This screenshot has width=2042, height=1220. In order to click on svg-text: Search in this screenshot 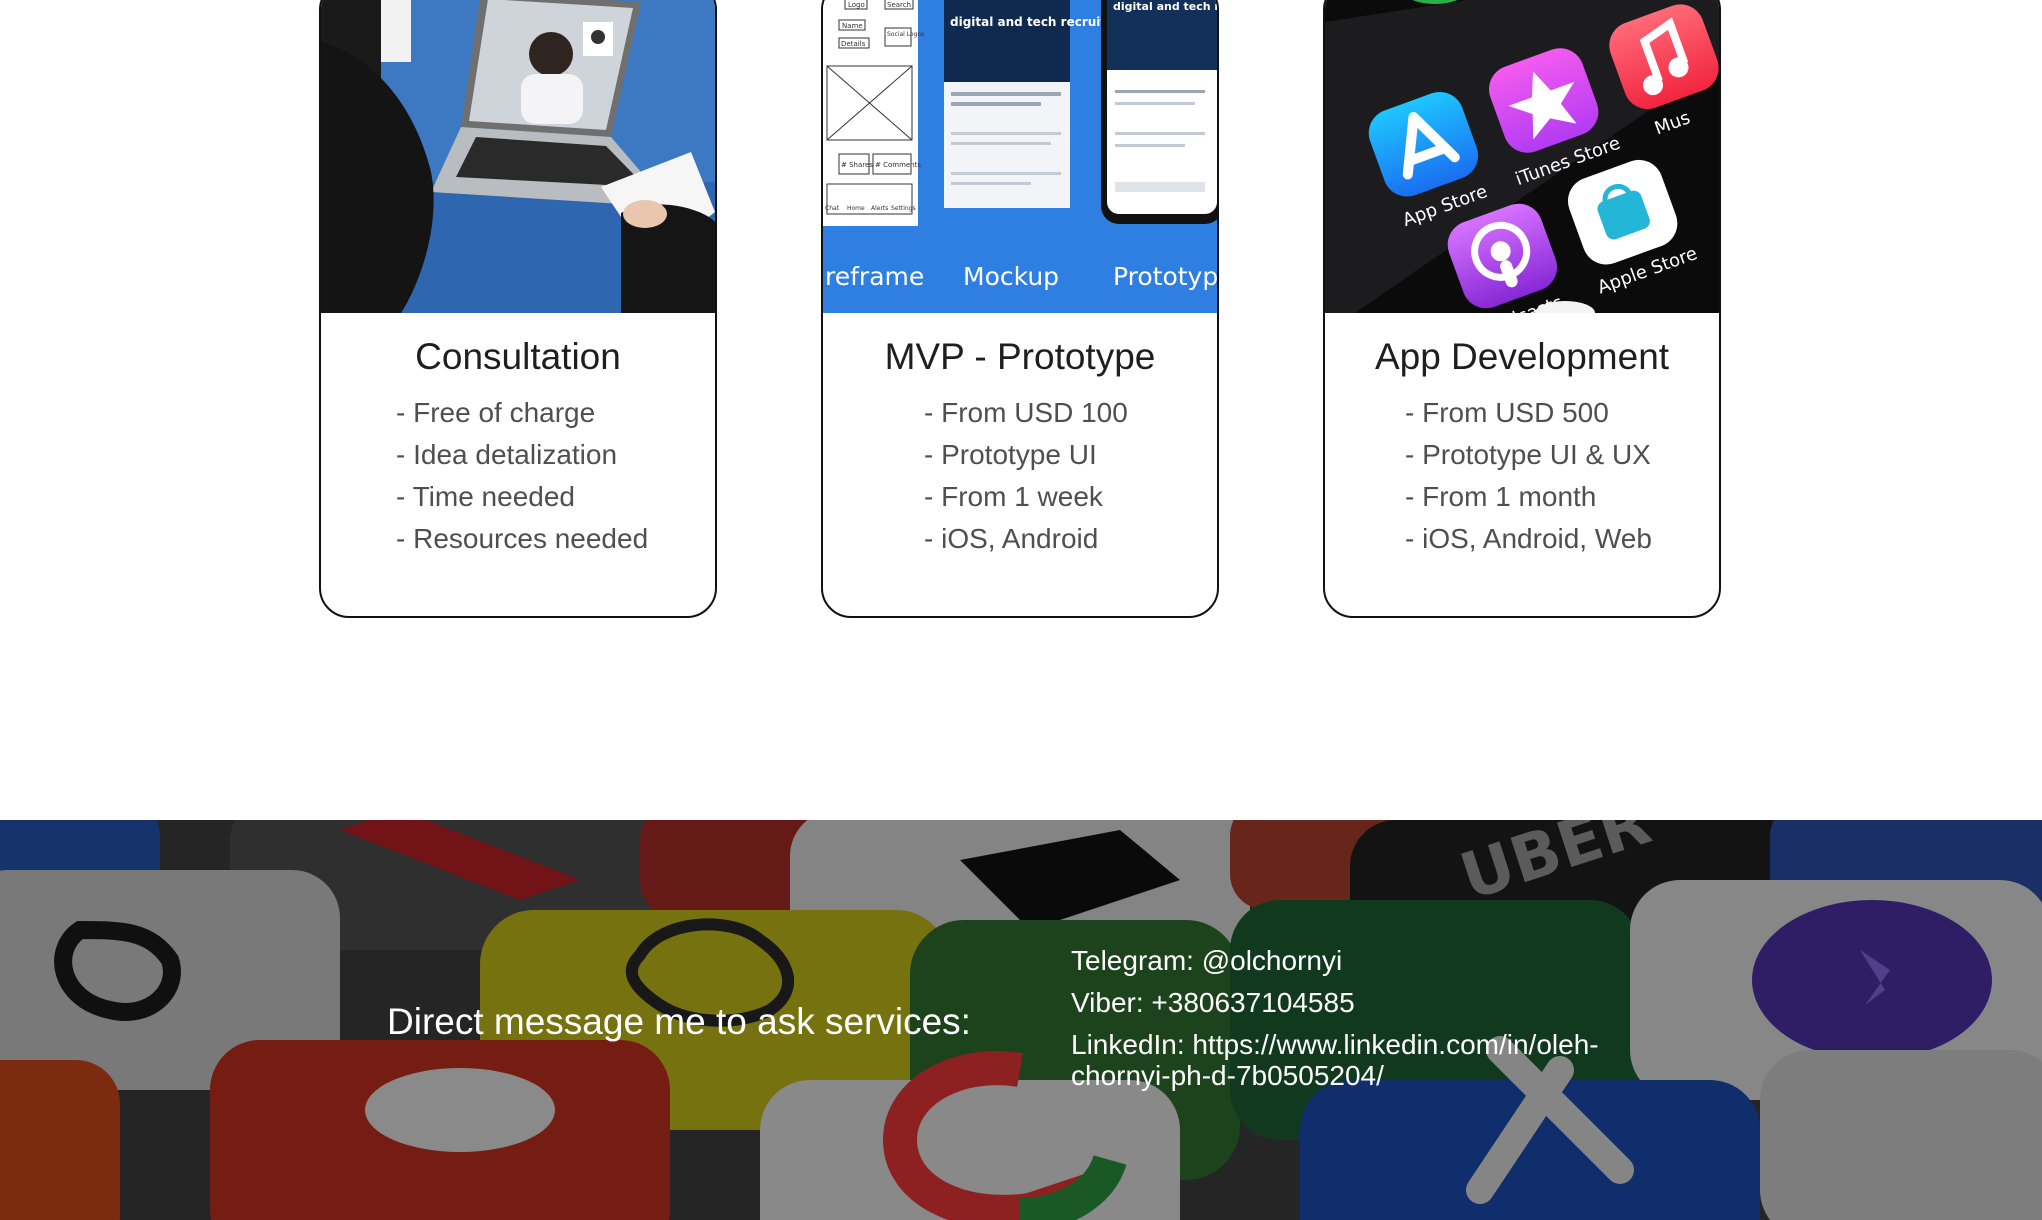, I will do `click(899, 5)`.